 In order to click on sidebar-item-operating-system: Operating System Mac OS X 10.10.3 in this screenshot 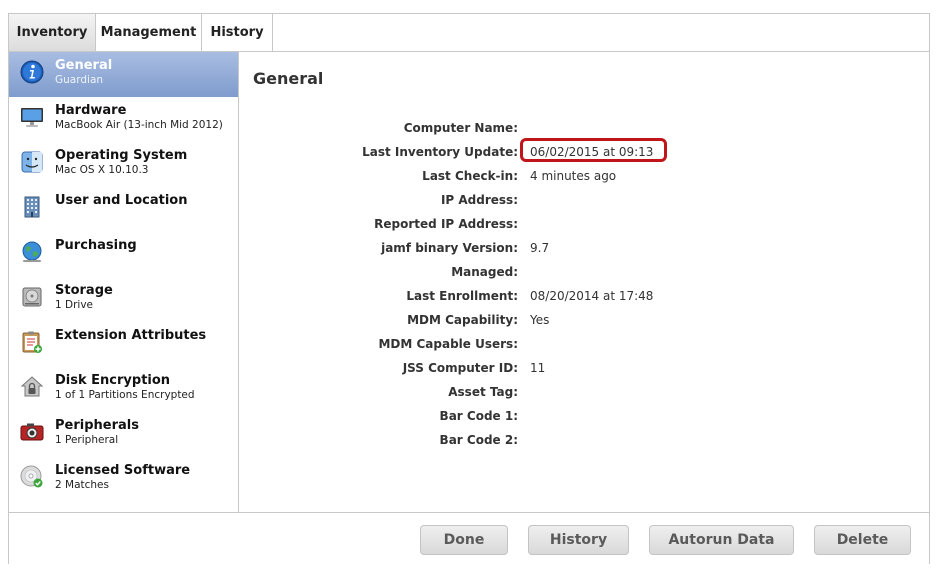, I will do `click(123, 164)`.